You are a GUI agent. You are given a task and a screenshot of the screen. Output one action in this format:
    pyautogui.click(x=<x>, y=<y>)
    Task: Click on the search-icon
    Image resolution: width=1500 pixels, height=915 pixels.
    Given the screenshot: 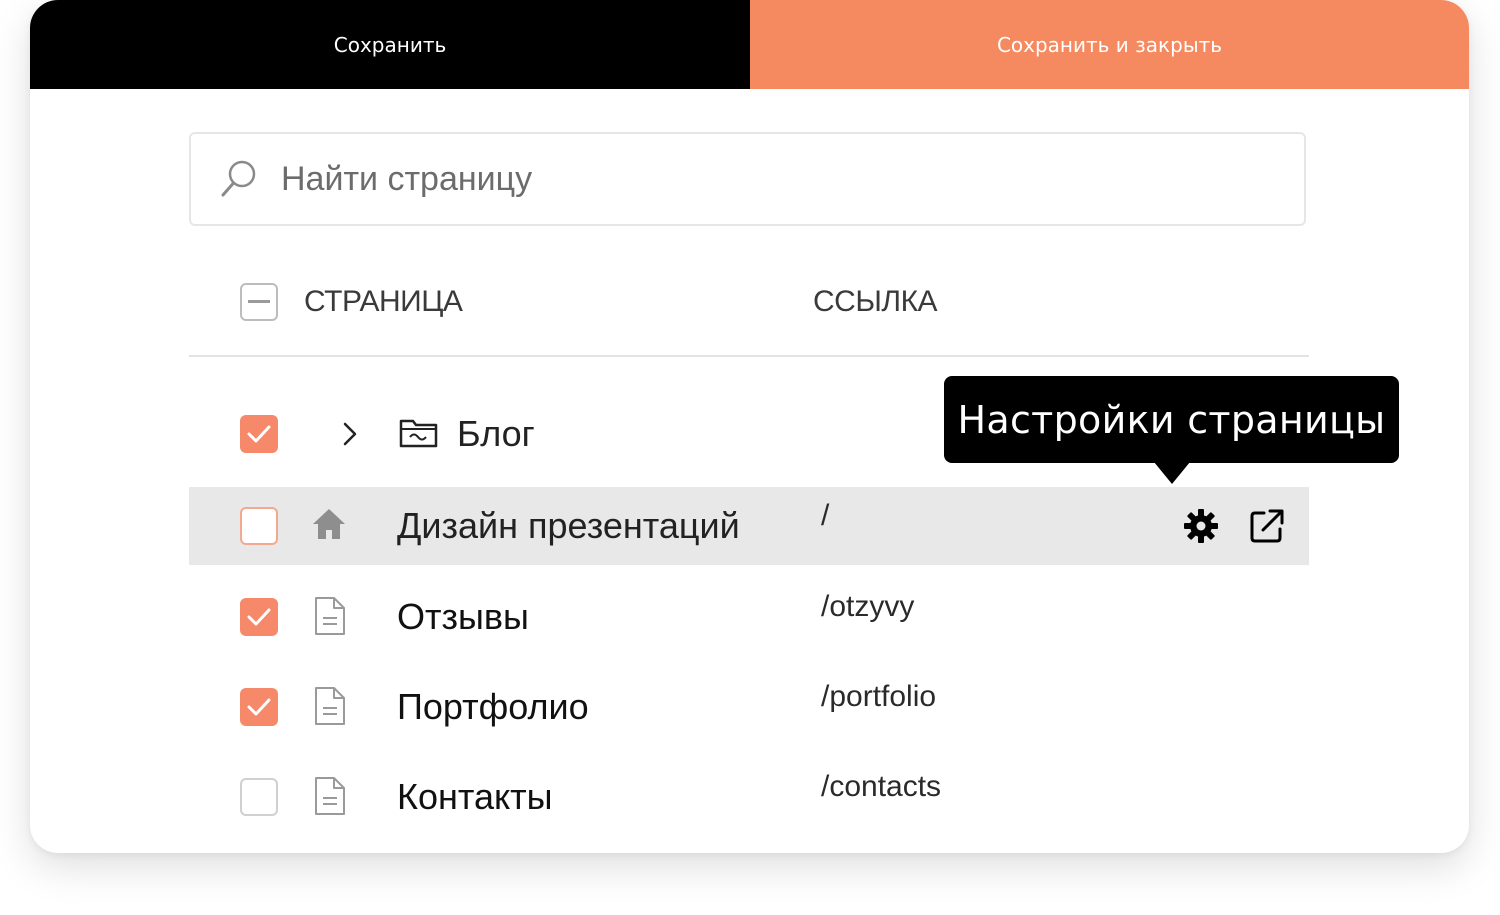 What is the action you would take?
    pyautogui.click(x=239, y=181)
    